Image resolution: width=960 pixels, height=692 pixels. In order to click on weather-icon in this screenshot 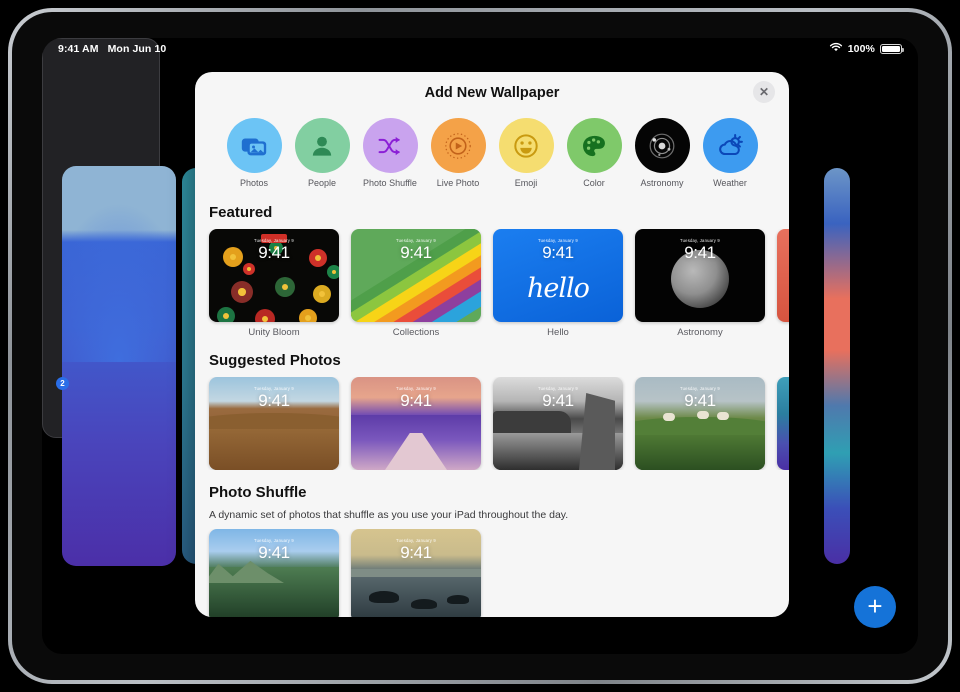, I will do `click(730, 145)`.